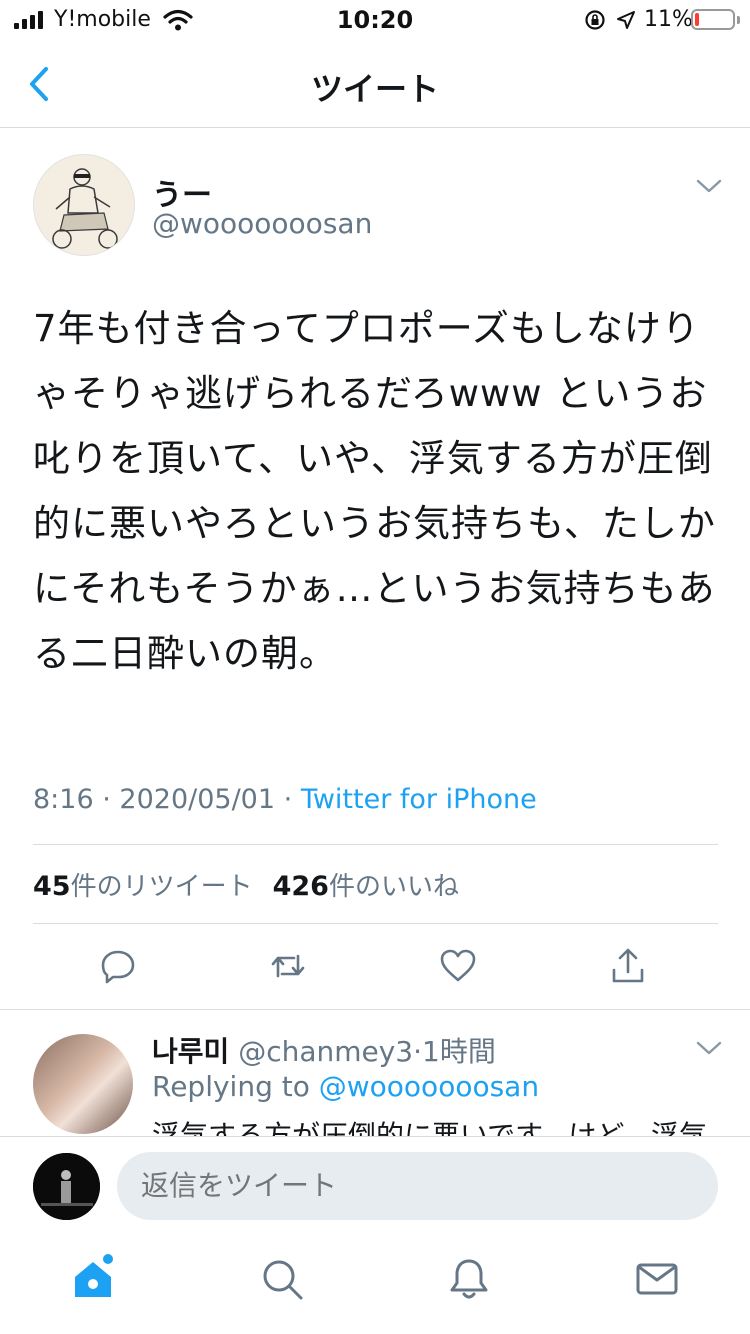 The height and width of the screenshot is (1334, 750). I want to click on search-icon, so click(282, 1279).